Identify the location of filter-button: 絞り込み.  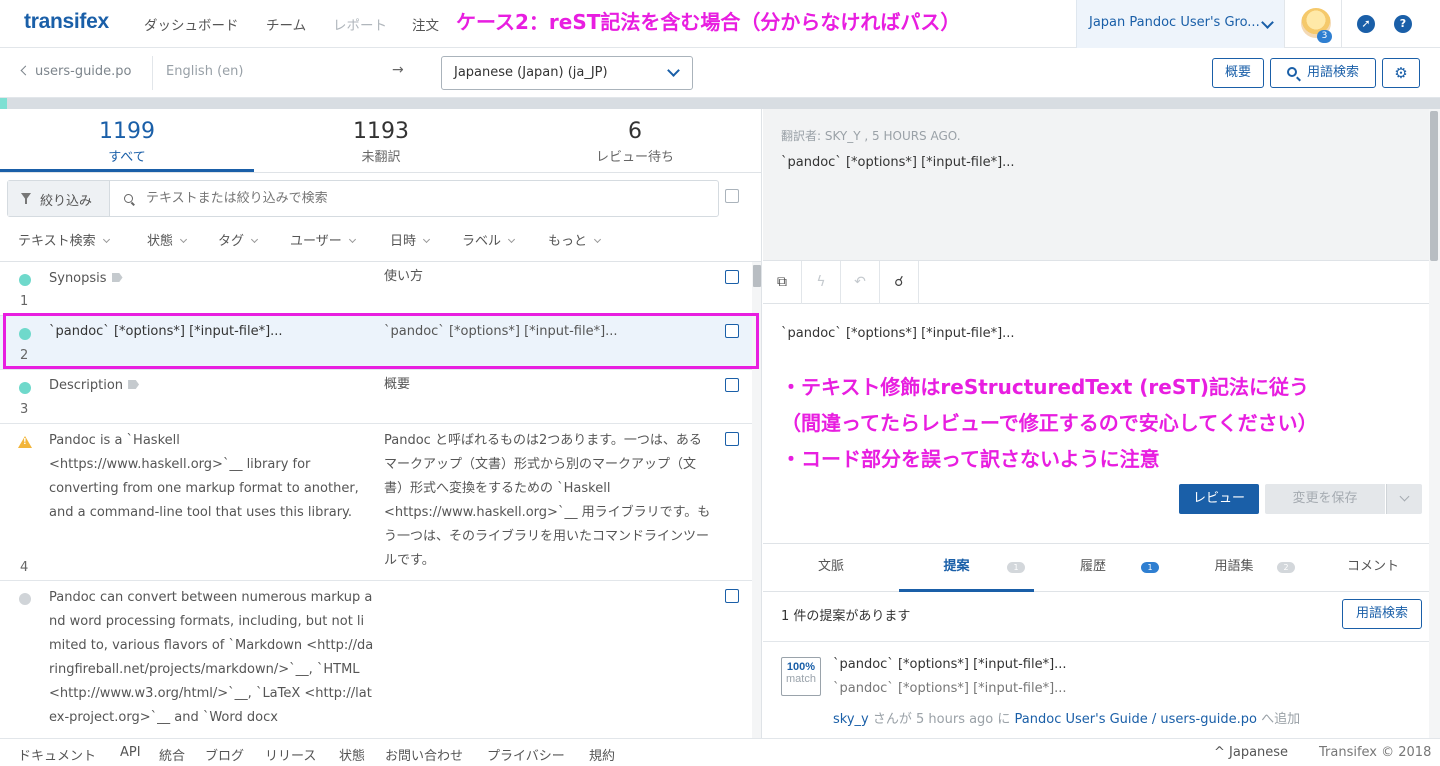
(59, 198).